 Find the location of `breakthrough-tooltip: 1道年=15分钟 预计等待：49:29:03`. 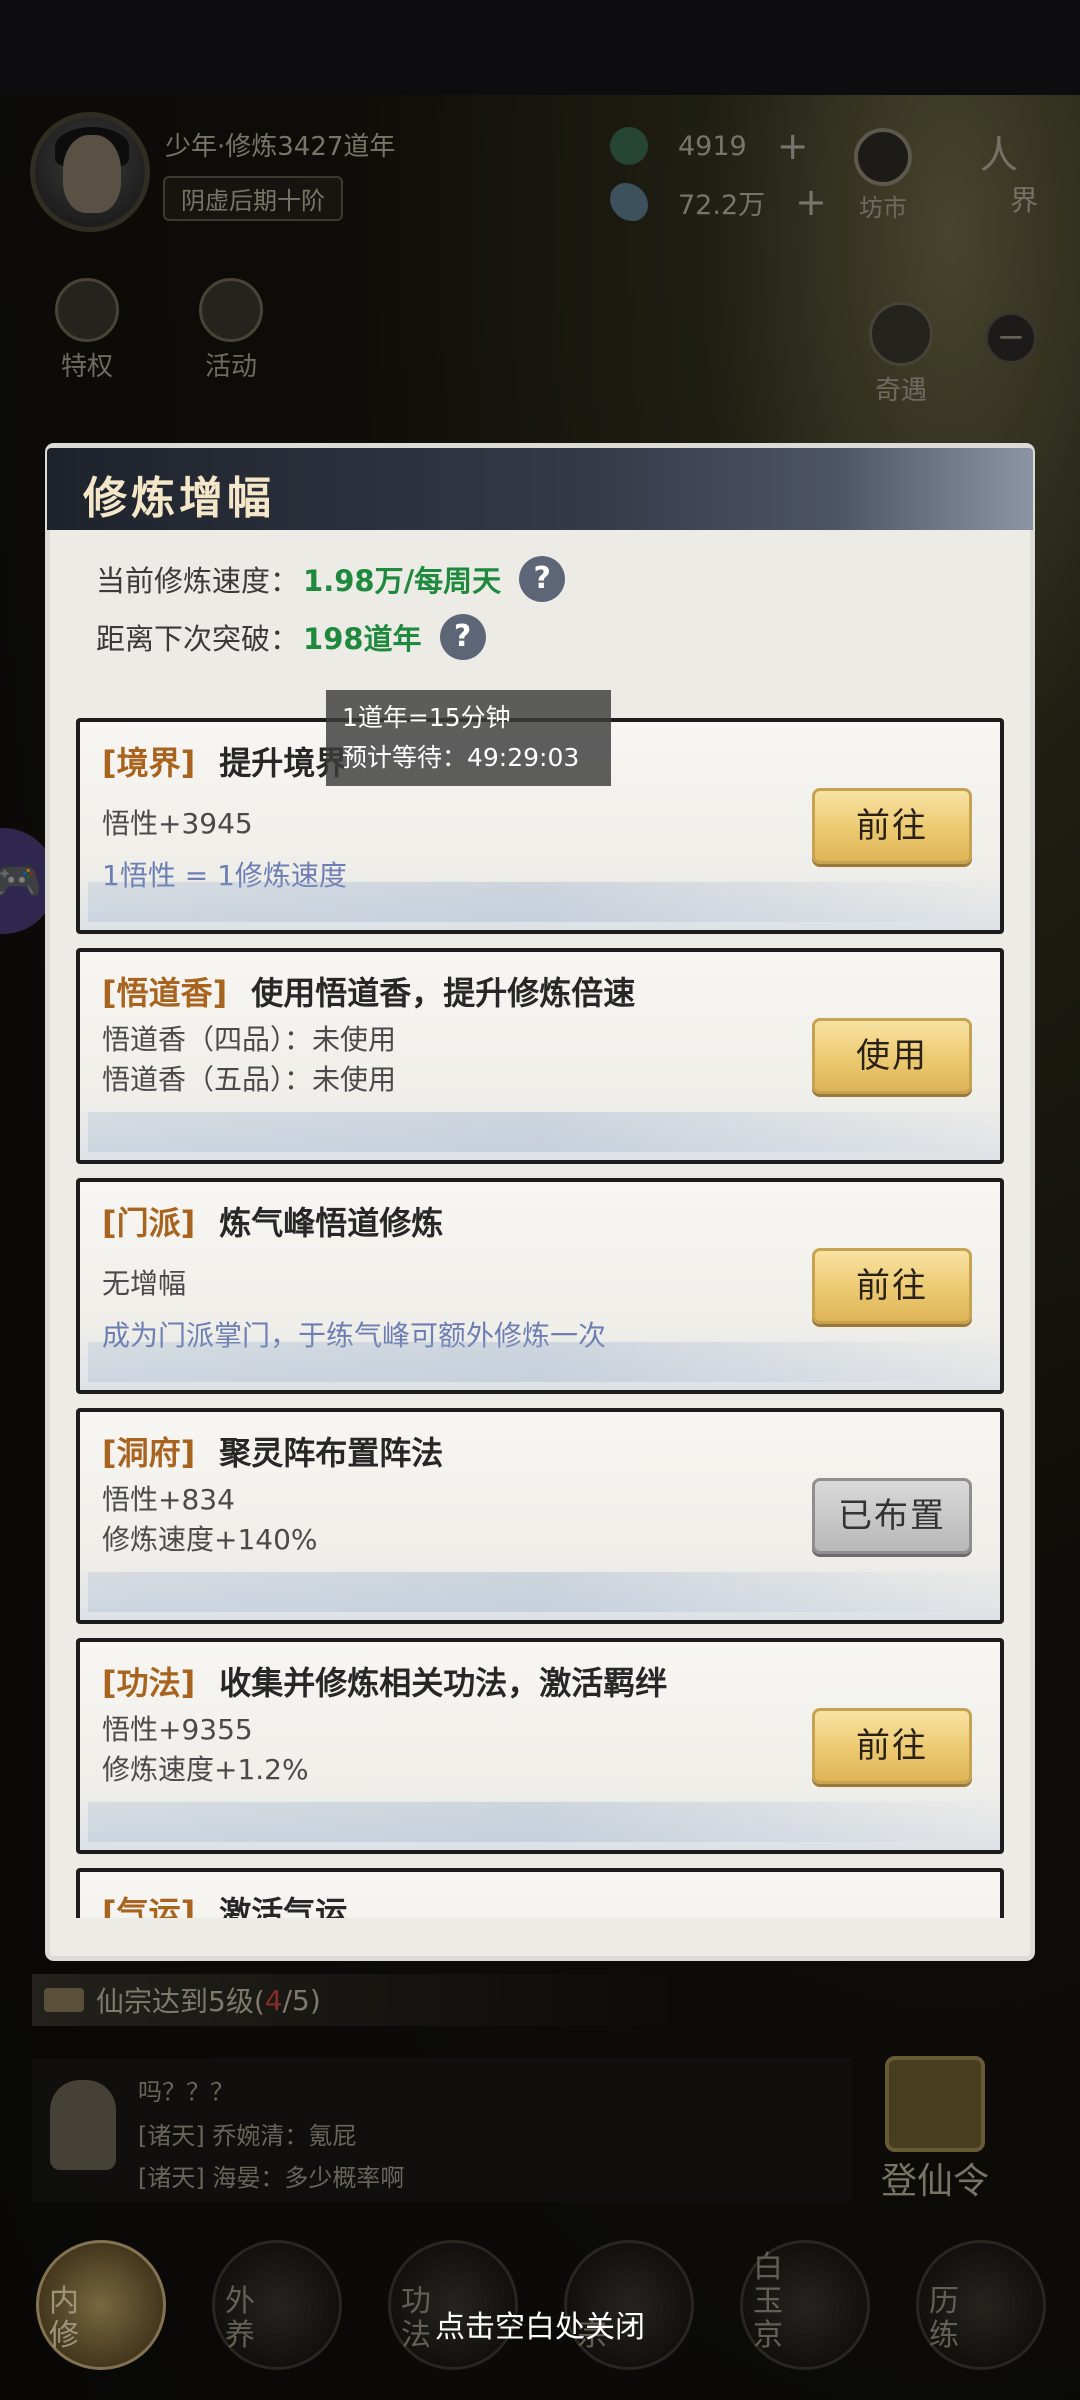

breakthrough-tooltip: 1道年=15分钟 预计等待：49:29:03 is located at coordinates (468, 738).